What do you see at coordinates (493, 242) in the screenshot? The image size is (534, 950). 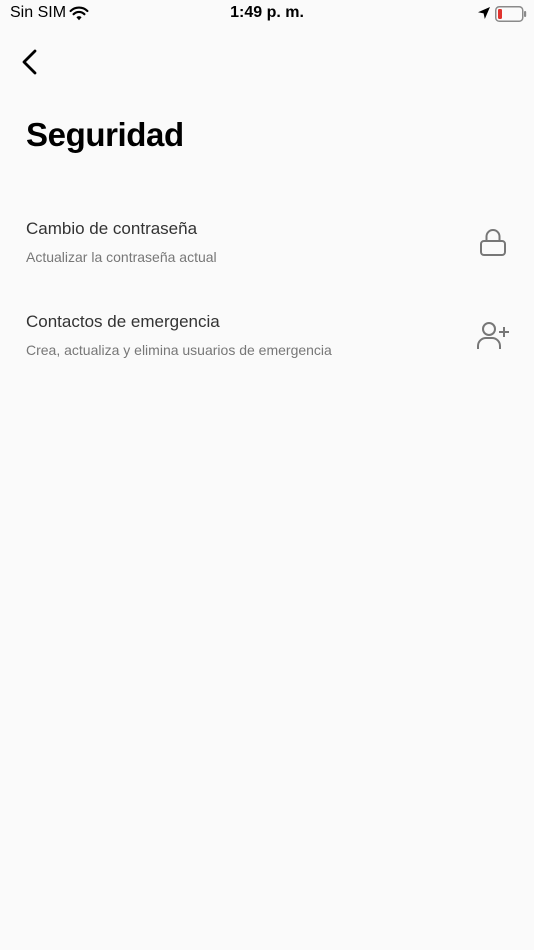 I see `lock-icon` at bounding box center [493, 242].